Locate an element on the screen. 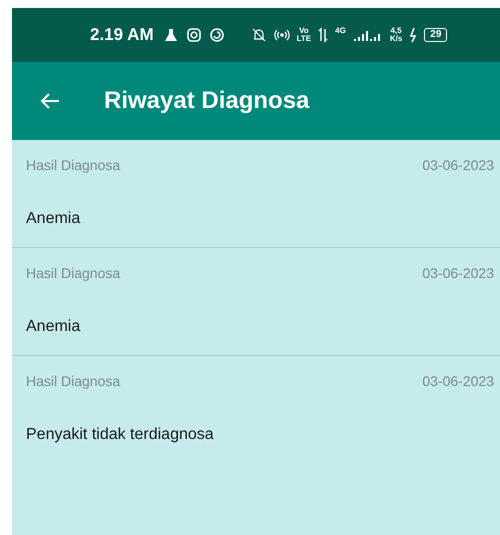 The width and height of the screenshot is (500, 535). flask-icon is located at coordinates (170, 35).